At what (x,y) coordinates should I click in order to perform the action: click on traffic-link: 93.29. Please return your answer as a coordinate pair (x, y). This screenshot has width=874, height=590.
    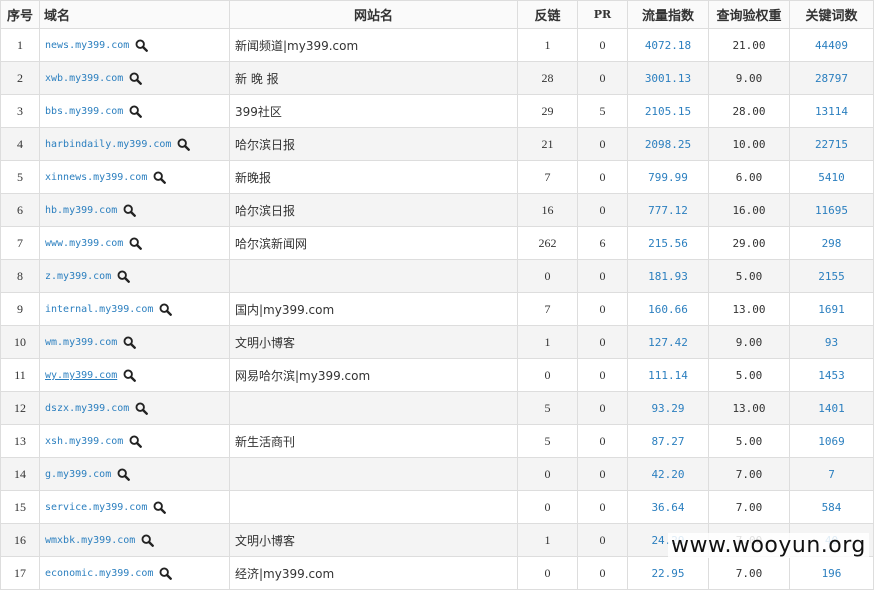
    Looking at the image, I should click on (668, 408).